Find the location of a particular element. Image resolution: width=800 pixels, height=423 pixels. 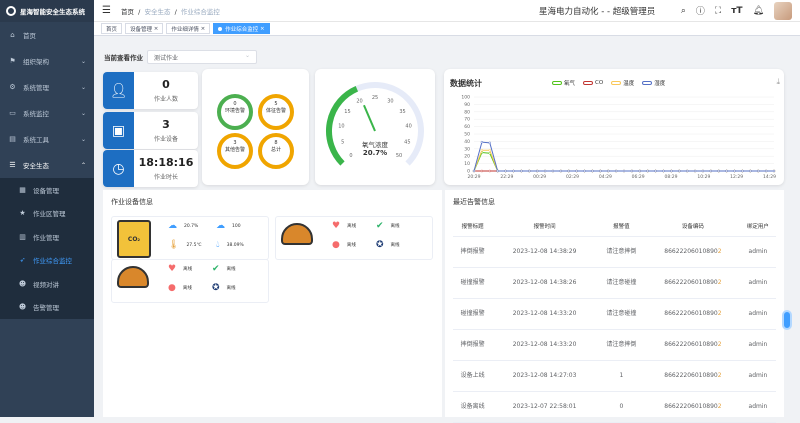

gauge-tick-label: 40 is located at coordinates (408, 127).